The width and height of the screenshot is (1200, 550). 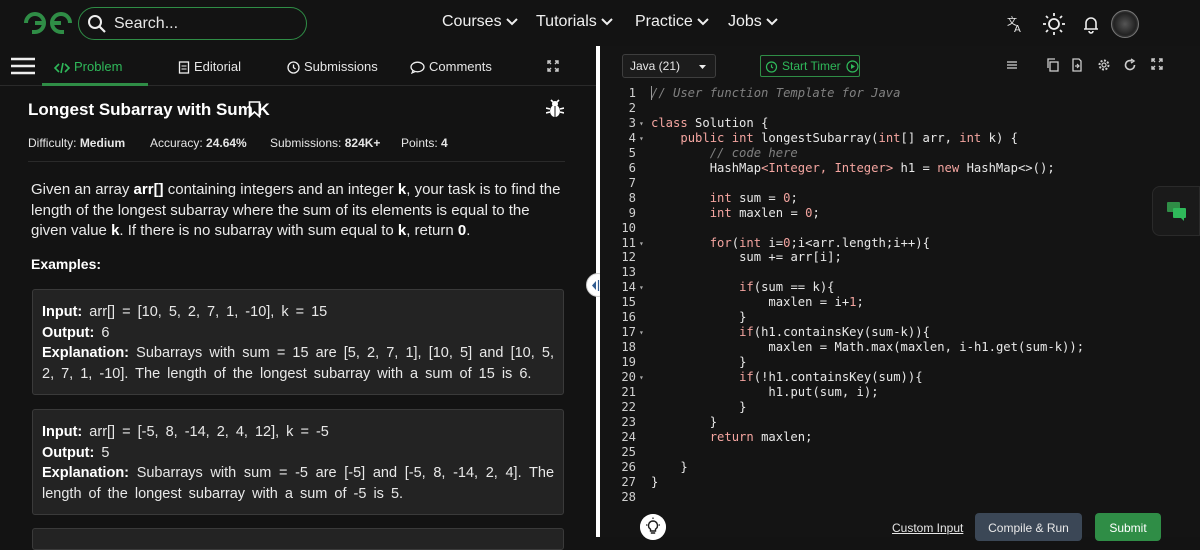 What do you see at coordinates (1130, 65) in the screenshot?
I see `reset-icon` at bounding box center [1130, 65].